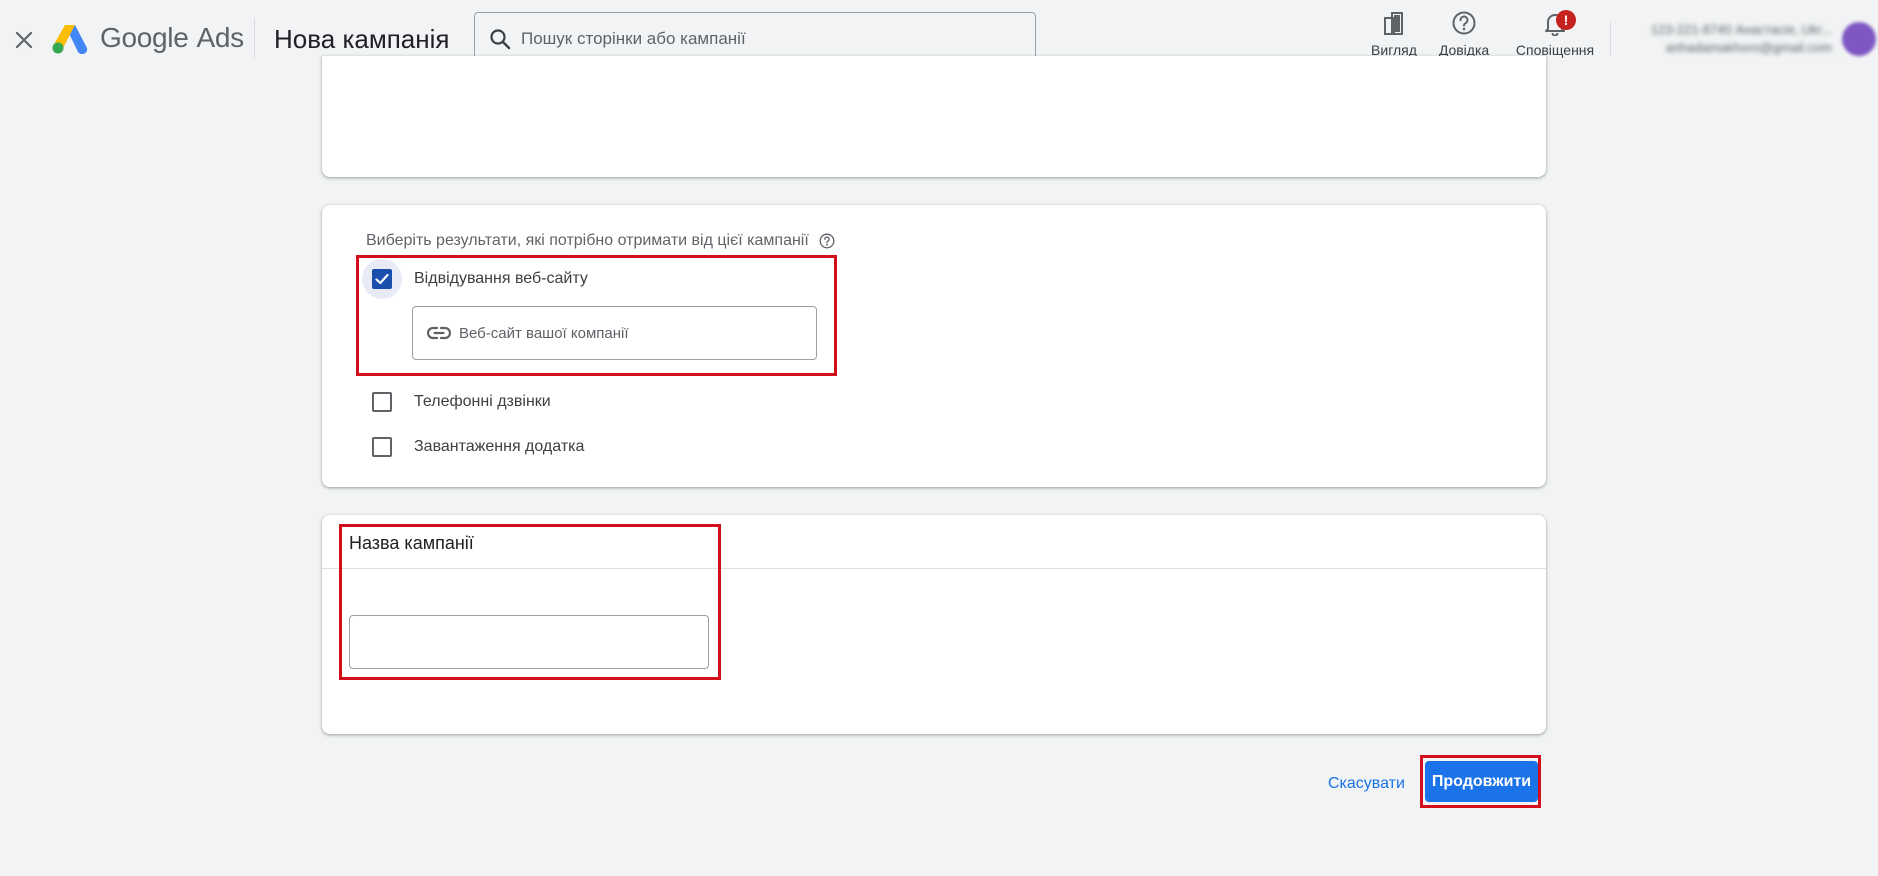 Image resolution: width=1878 pixels, height=876 pixels. Describe the element at coordinates (1610, 39) in the screenshot. I see `account-divider` at that location.